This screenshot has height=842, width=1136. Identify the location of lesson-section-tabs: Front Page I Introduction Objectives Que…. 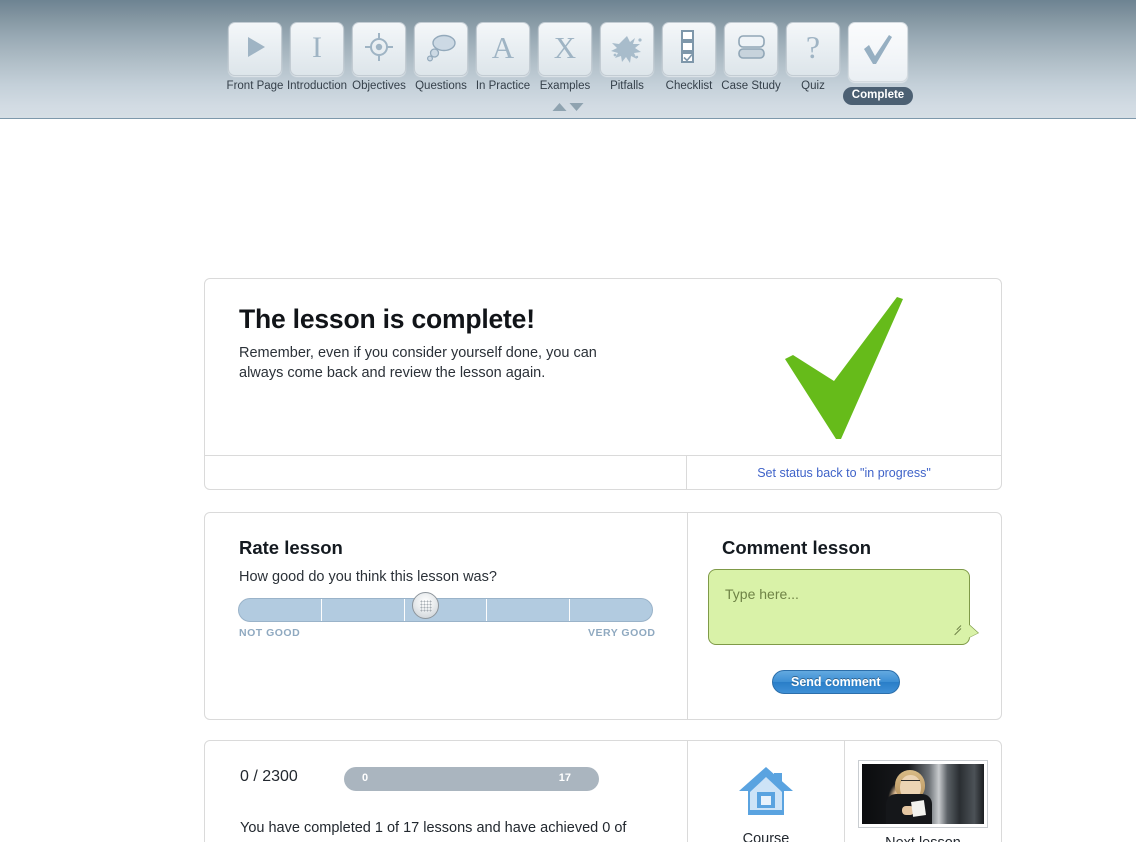
(570, 63).